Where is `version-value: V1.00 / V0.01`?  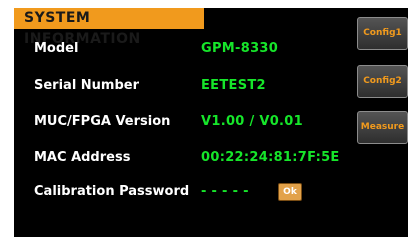 version-value: V1.00 / V0.01 is located at coordinates (252, 121).